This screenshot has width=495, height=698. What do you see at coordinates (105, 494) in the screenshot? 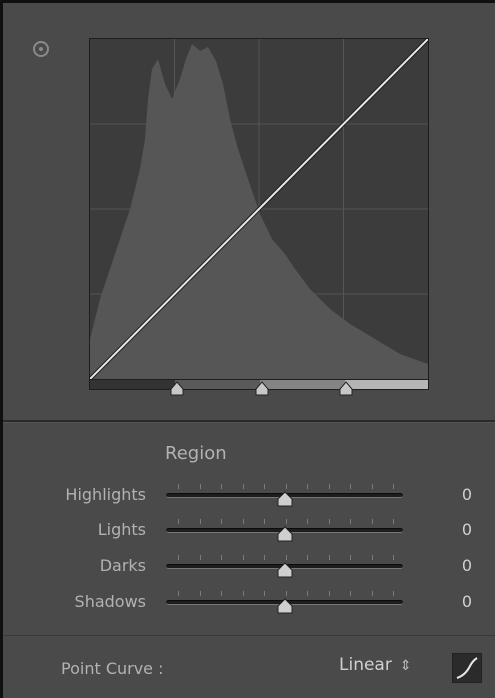
I see `slider-label: Highlights` at bounding box center [105, 494].